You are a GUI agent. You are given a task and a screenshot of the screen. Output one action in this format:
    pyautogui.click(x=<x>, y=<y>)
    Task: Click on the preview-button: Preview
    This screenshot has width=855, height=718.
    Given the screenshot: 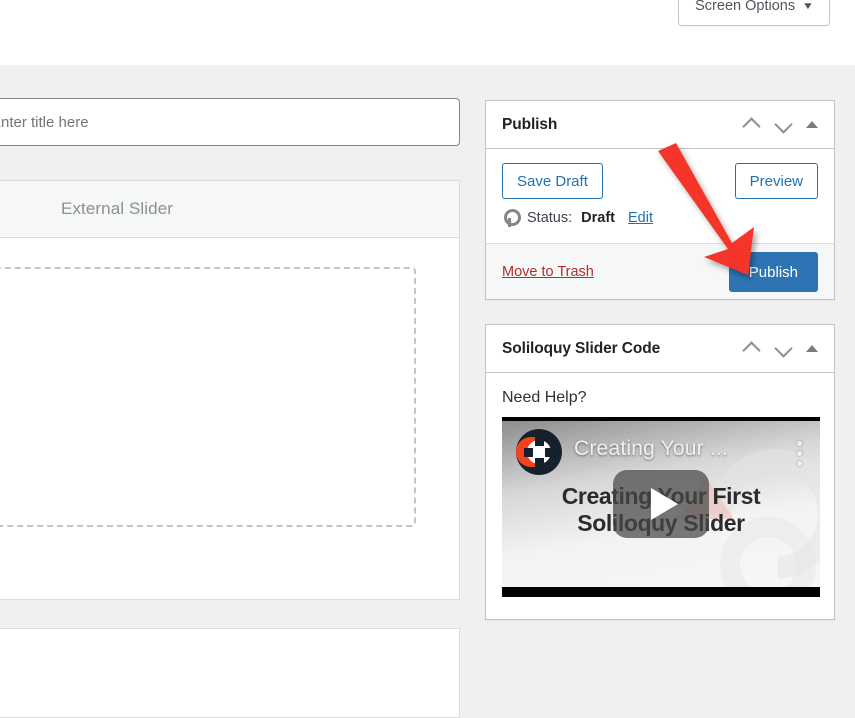 What is the action you would take?
    pyautogui.click(x=776, y=181)
    